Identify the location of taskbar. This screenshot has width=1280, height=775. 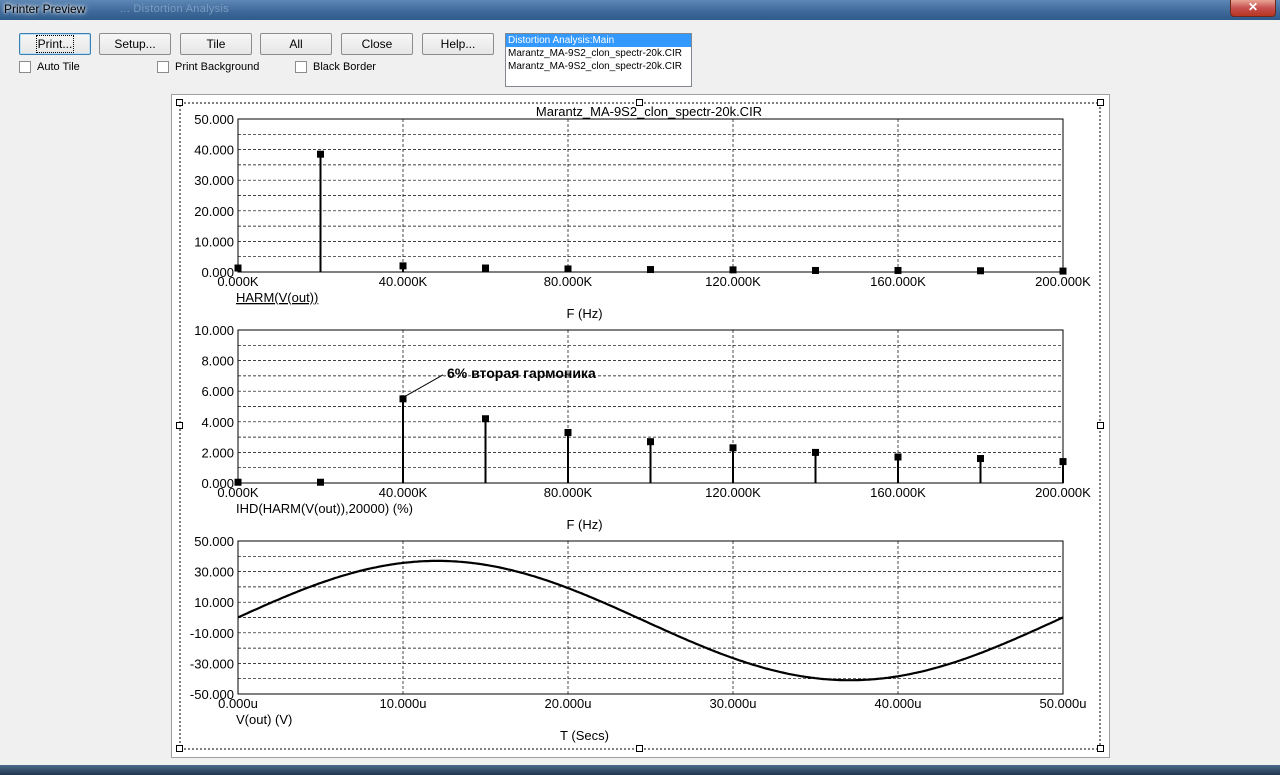
(640, 770).